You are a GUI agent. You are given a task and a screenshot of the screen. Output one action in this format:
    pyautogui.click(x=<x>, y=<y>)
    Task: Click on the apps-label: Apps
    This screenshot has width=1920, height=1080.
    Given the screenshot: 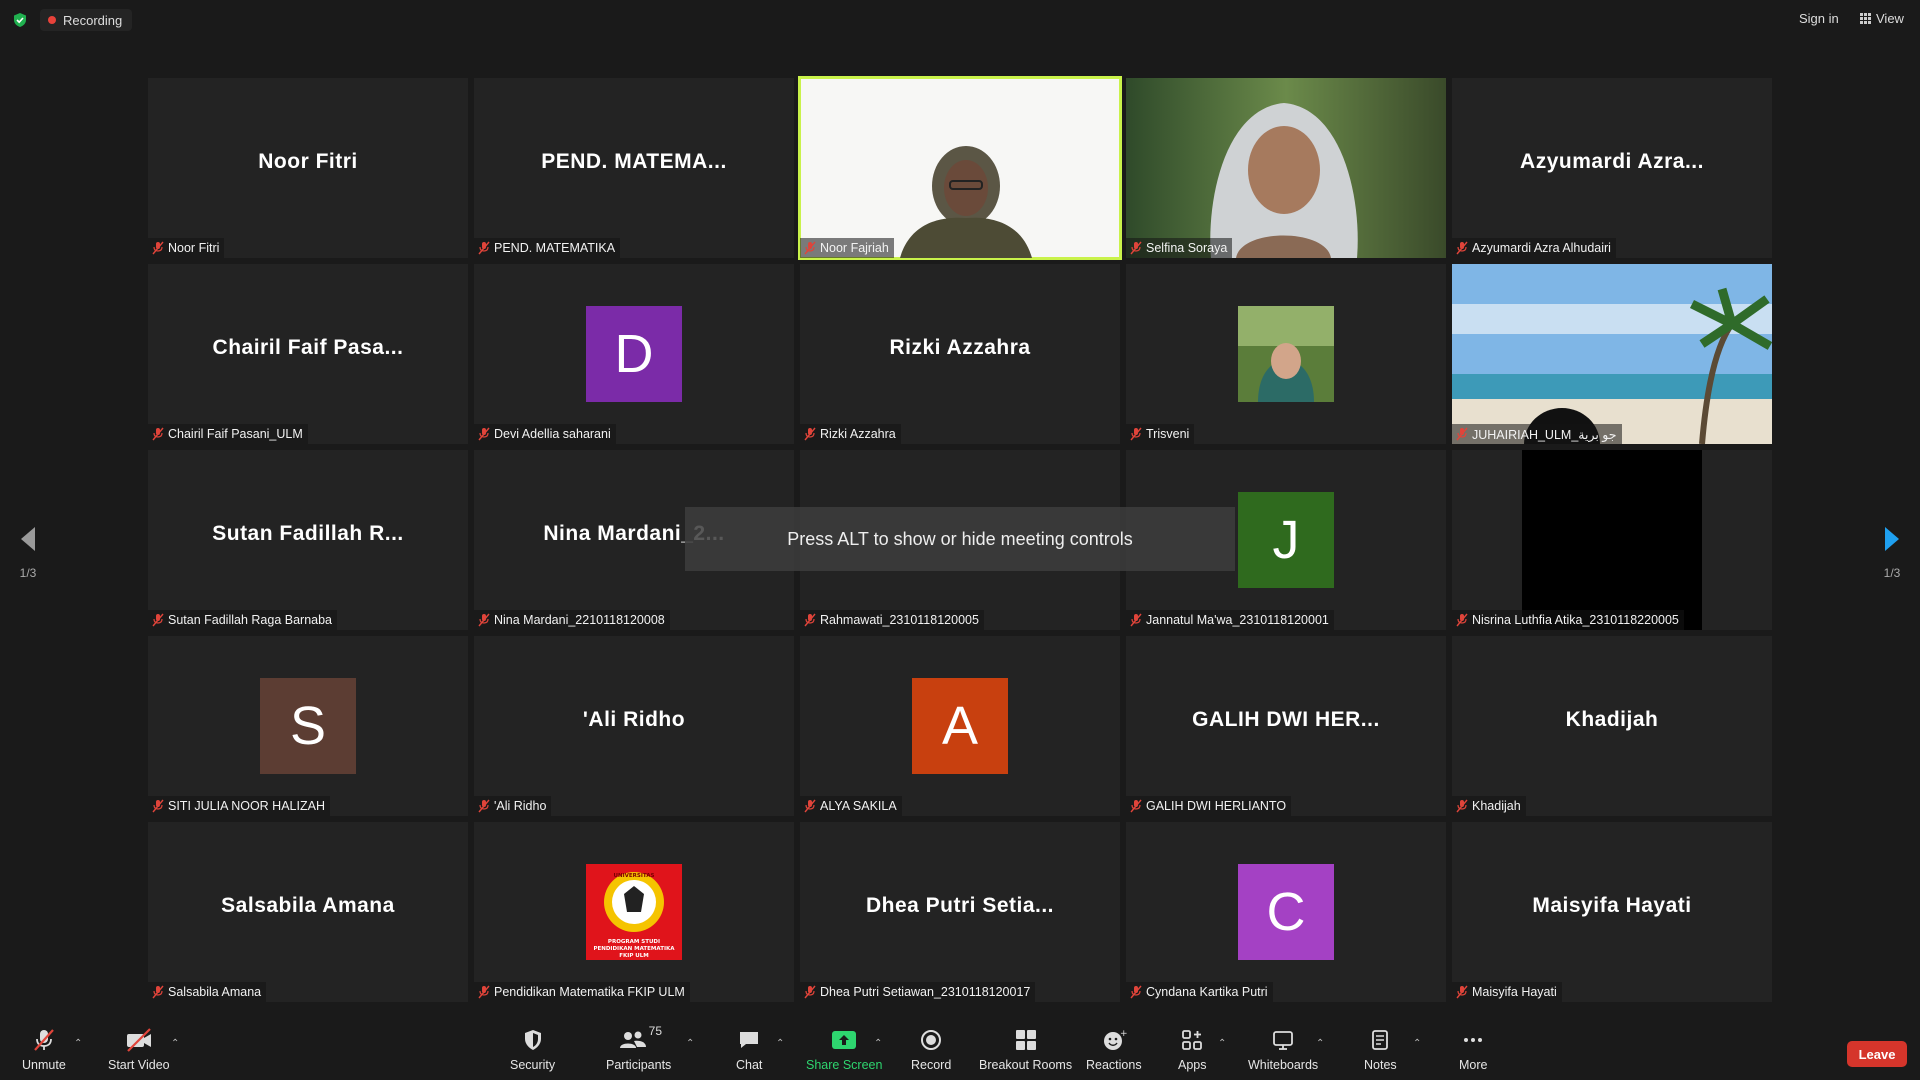 What is the action you would take?
    pyautogui.click(x=1192, y=1065)
    